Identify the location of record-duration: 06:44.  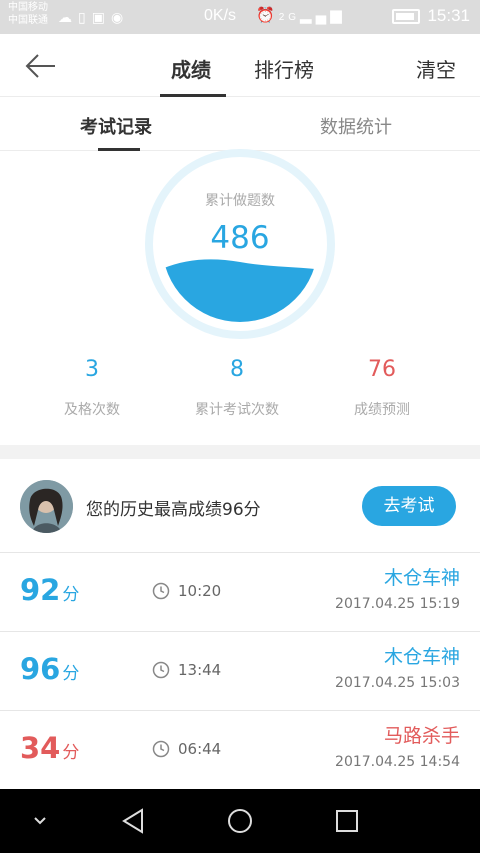
(200, 749).